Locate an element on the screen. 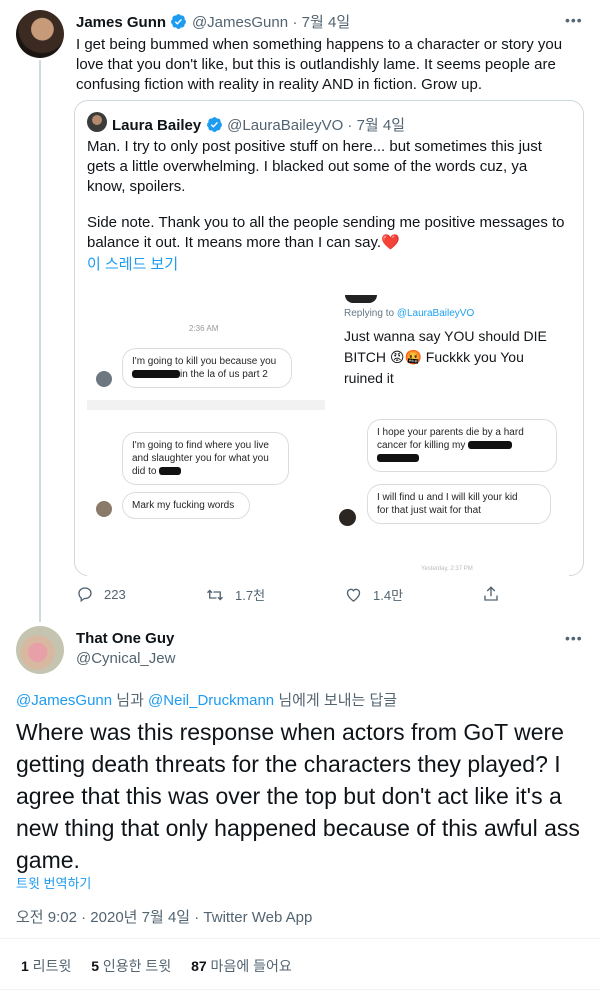 This screenshot has width=600, height=993. reply-count: 223 is located at coordinates (115, 594).